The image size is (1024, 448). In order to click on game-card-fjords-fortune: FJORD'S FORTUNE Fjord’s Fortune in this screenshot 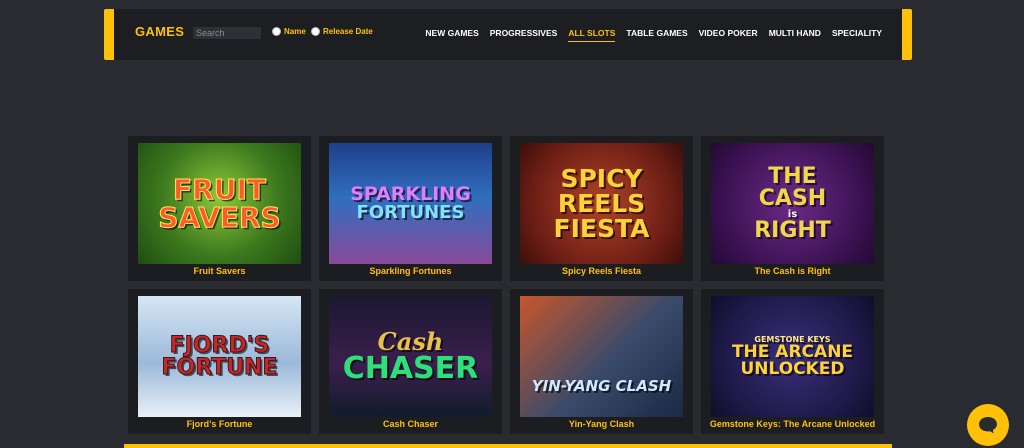, I will do `click(219, 361)`.